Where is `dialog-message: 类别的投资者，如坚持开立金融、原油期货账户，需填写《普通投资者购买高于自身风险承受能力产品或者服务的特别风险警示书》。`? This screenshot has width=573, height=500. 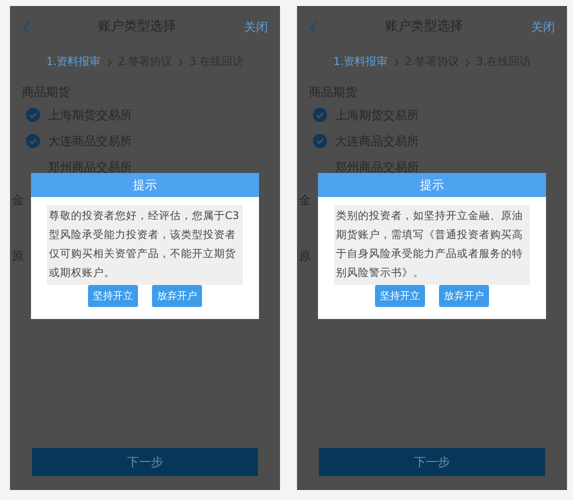 dialog-message: 类别的投资者，如坚持开立金融、原油期货账户，需填写《普通投资者购买高于自身风险承受能力产品或者服务的特别风险警示书》。 is located at coordinates (430, 245).